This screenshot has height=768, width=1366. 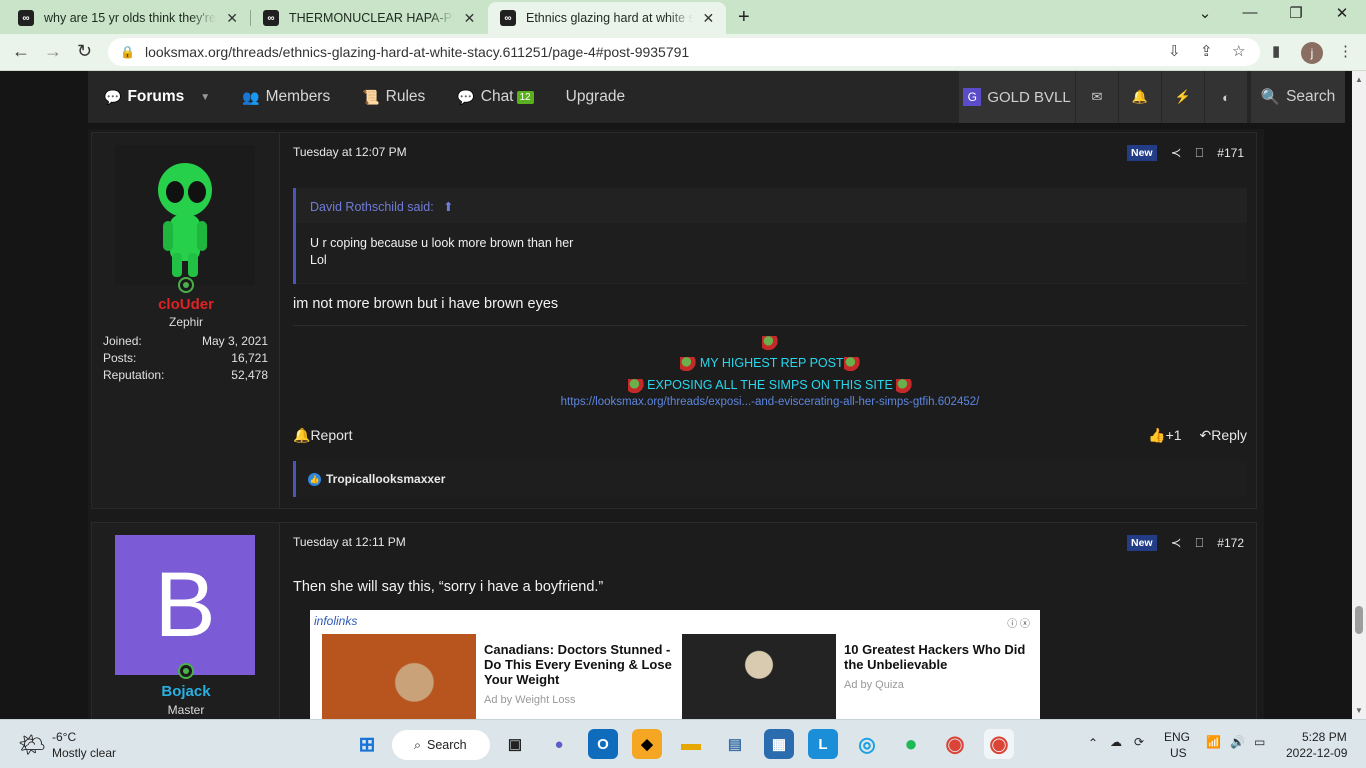 What do you see at coordinates (770, 385) in the screenshot?
I see `sig-line-2: EXPOSING ALL THE SIMPS ON THIS SITE` at bounding box center [770, 385].